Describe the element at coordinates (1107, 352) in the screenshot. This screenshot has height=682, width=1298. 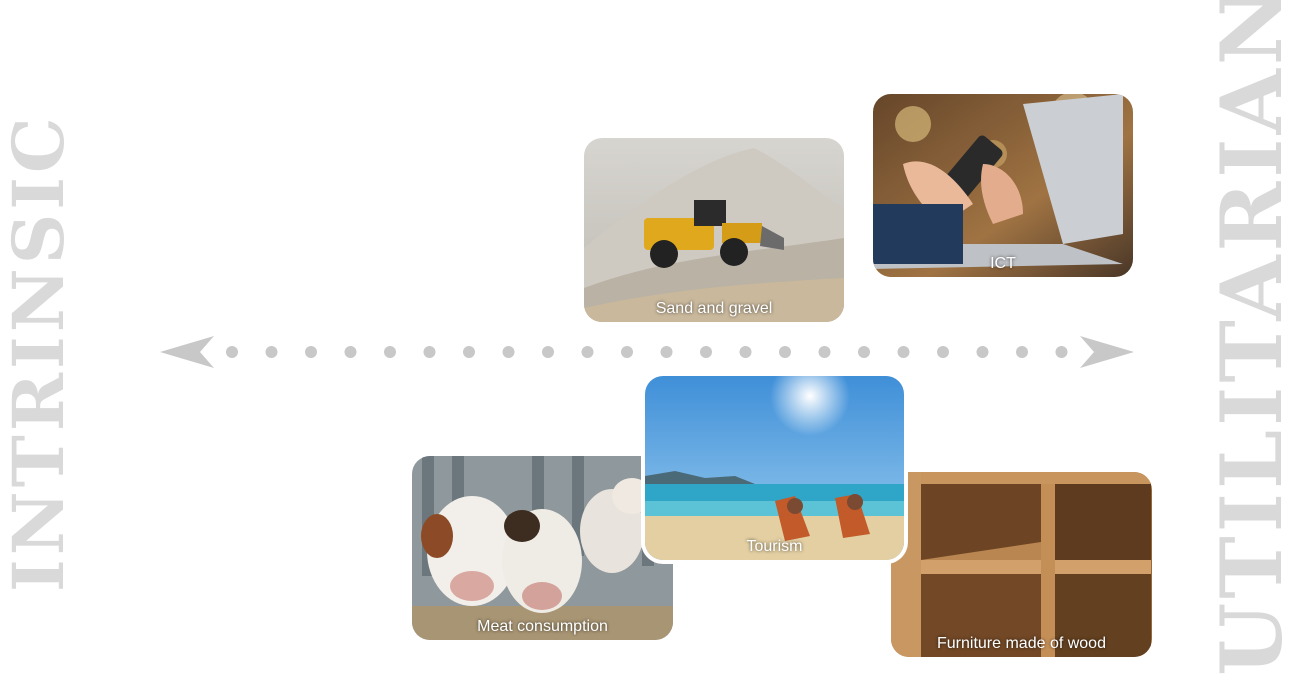
I see `axis-arrowhead-right` at that location.